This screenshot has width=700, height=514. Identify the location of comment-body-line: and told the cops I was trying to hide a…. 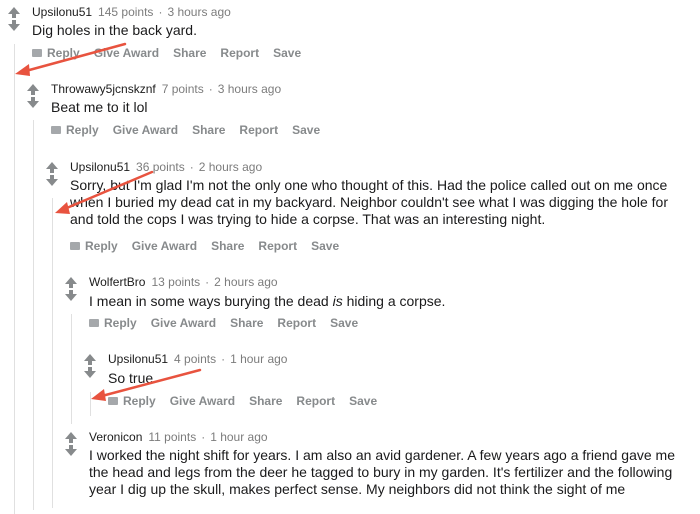
(308, 219).